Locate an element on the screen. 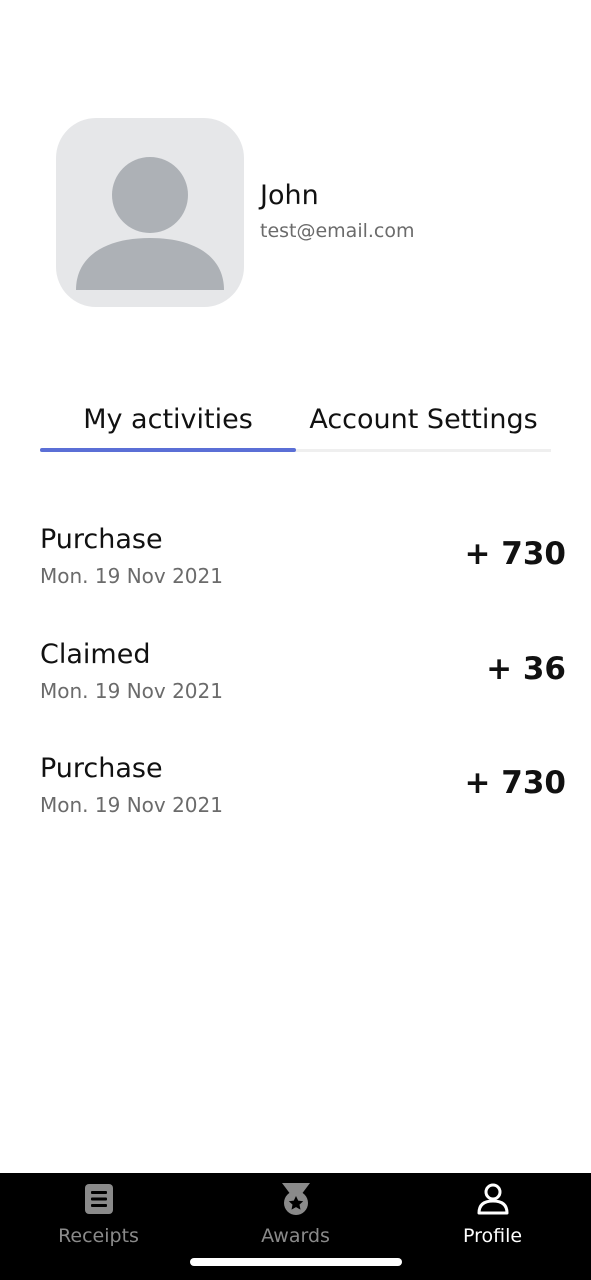  nav-awards: Awards is located at coordinates (295, 1213).